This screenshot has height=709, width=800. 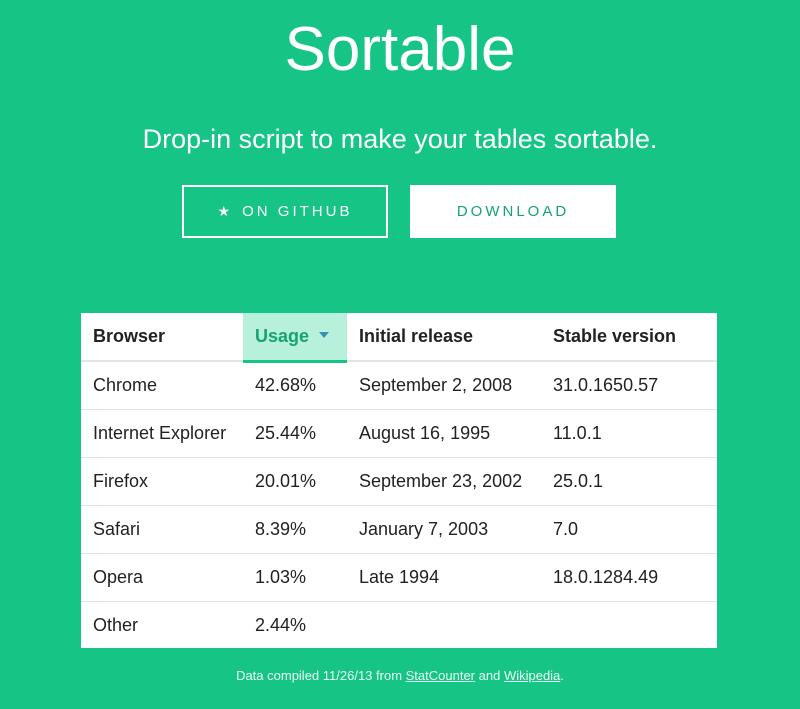 I want to click on table-row: Firefox 20.01% September 23, 2002 25.0.1, so click(x=399, y=481).